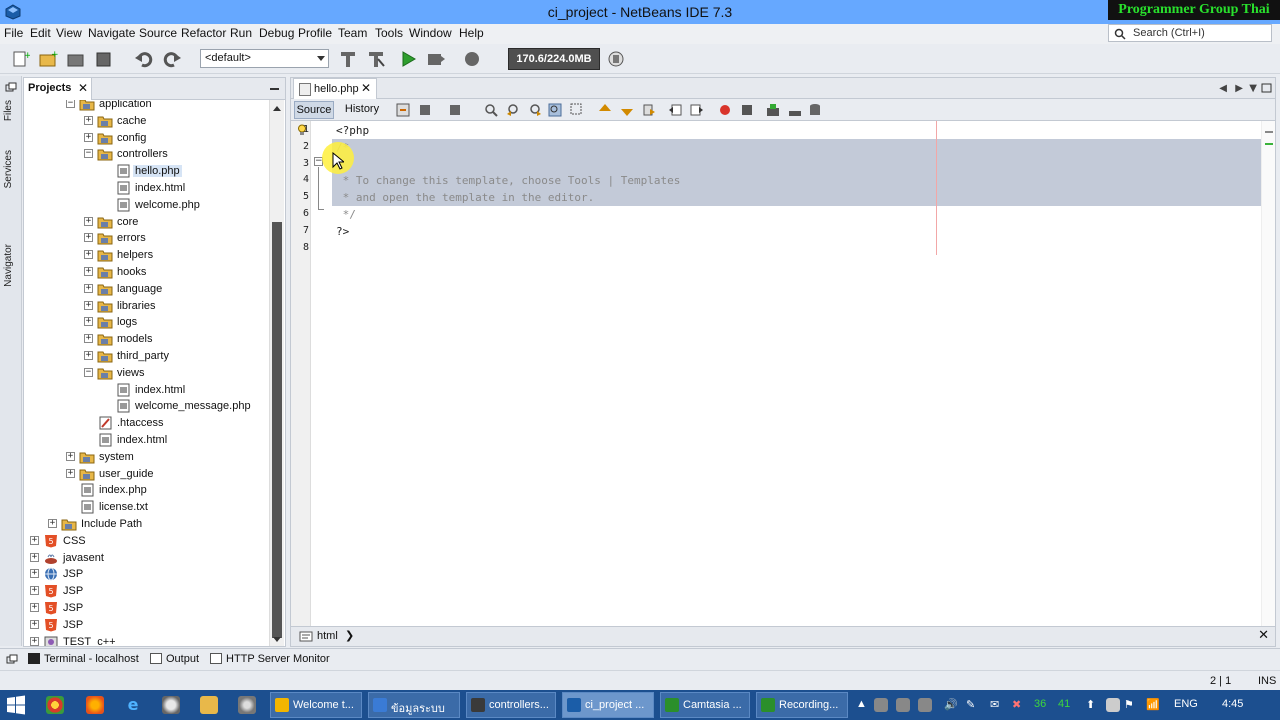 The image size is (1280, 720). What do you see at coordinates (104, 59) in the screenshot?
I see `save-all-icon` at bounding box center [104, 59].